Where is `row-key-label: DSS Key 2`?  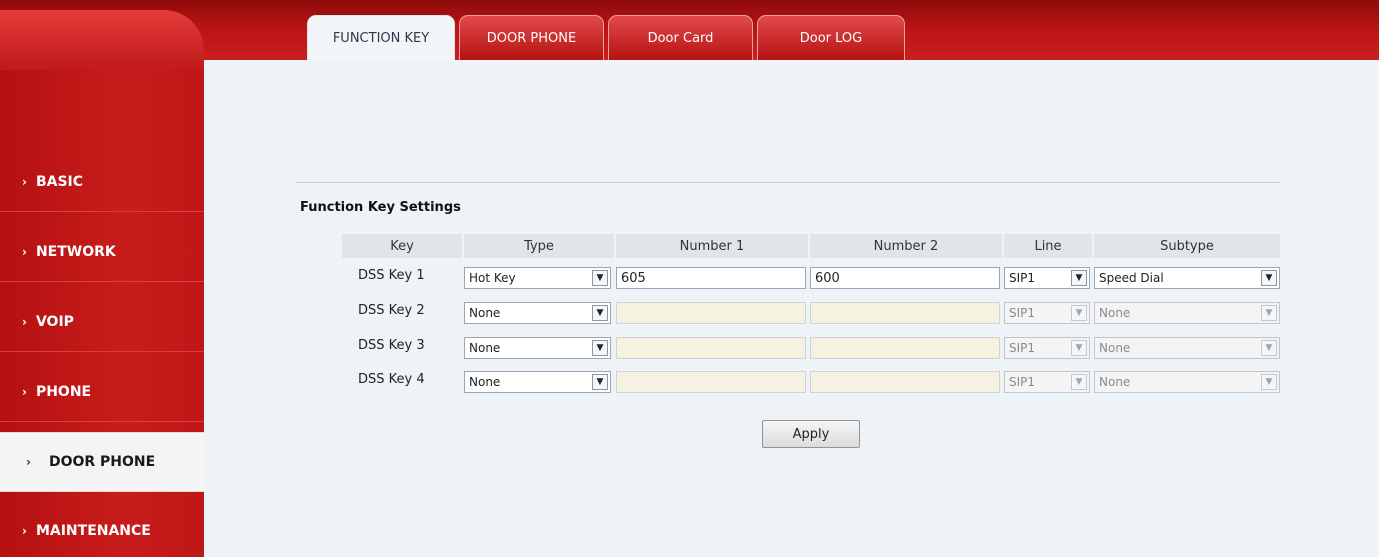 row-key-label: DSS Key 2 is located at coordinates (391, 310).